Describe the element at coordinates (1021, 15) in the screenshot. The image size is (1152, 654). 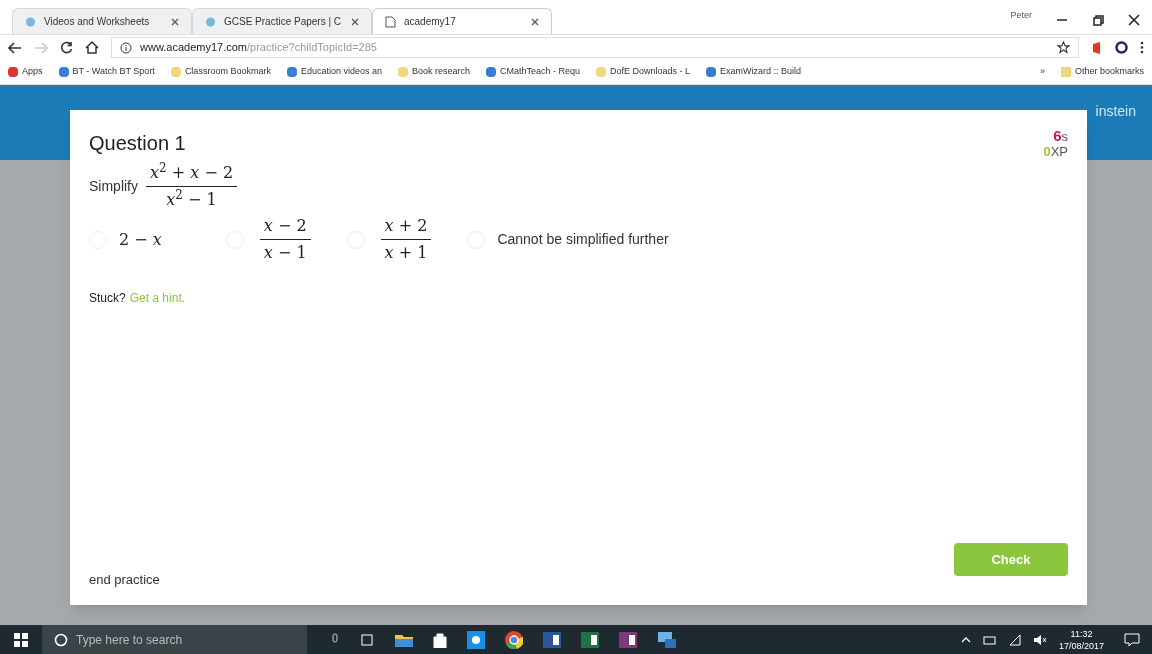
I see `profile-name: Peter` at that location.